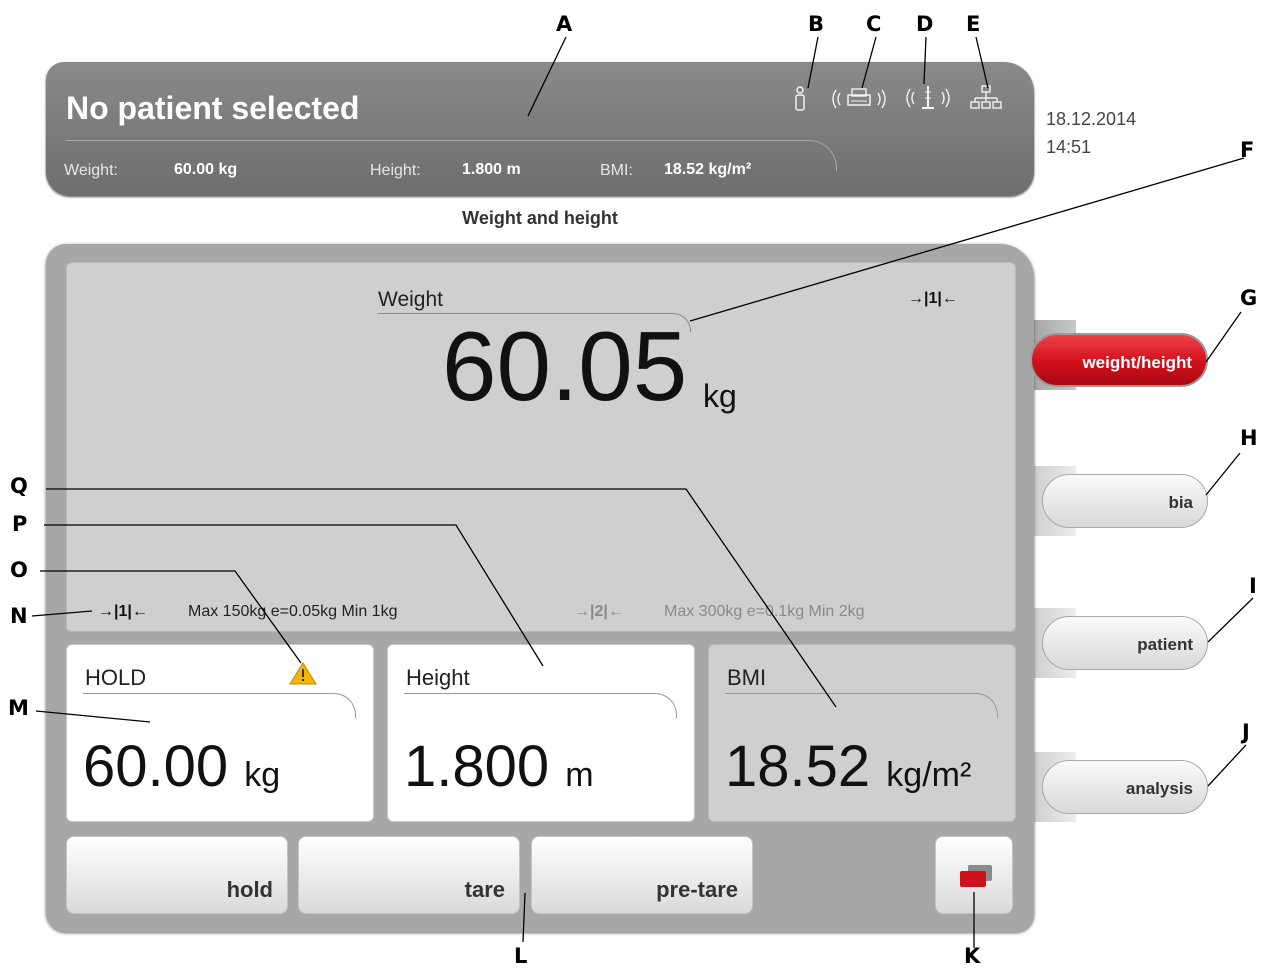 This screenshot has height=969, width=1270. What do you see at coordinates (747, 677) in the screenshot?
I see `bmi-label: BMI` at bounding box center [747, 677].